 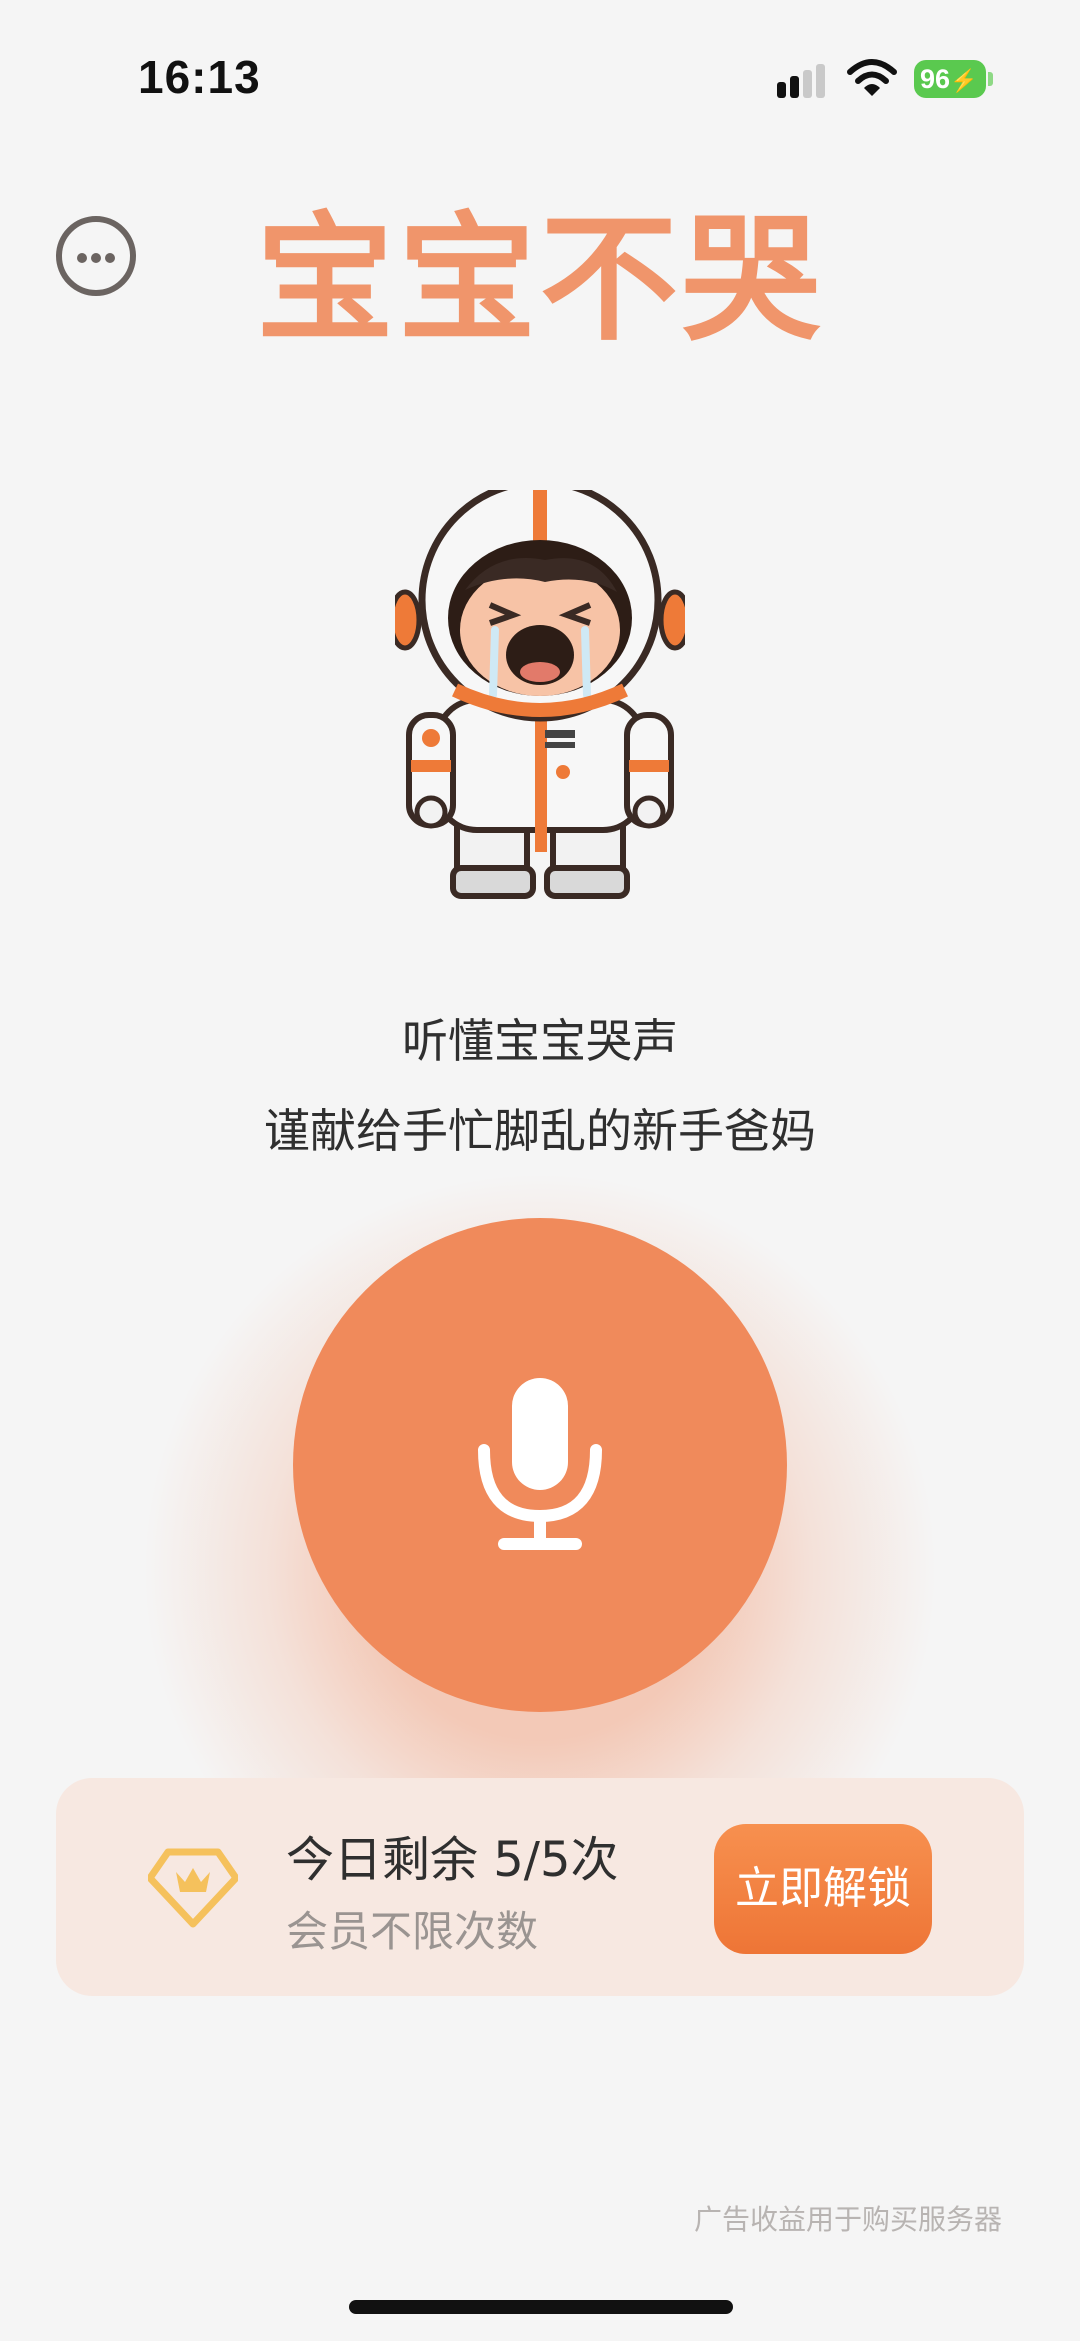 I want to click on quota-card: 今日剩余 5/5次 会员不限次数 立即解锁, so click(x=540, y=1887).